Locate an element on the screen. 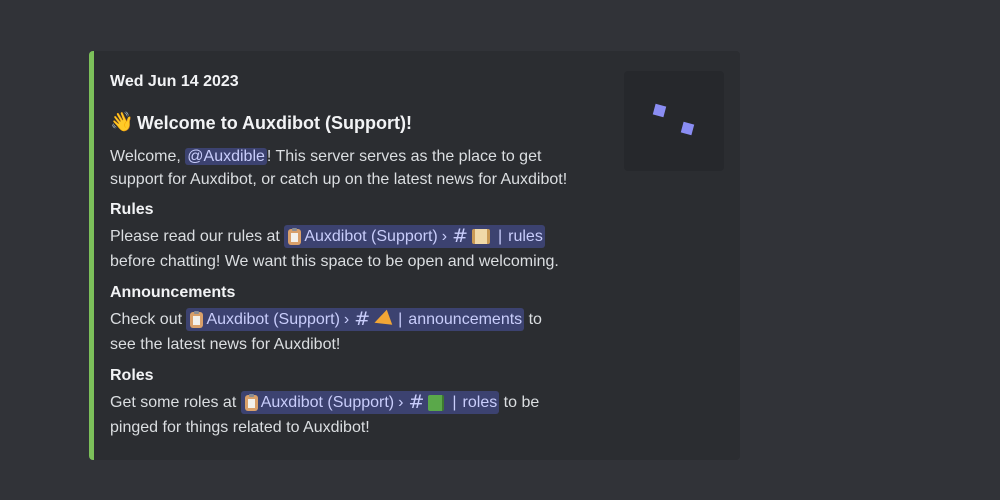 The height and width of the screenshot is (500, 1000). field-name-rules: Rules is located at coordinates (132, 209).